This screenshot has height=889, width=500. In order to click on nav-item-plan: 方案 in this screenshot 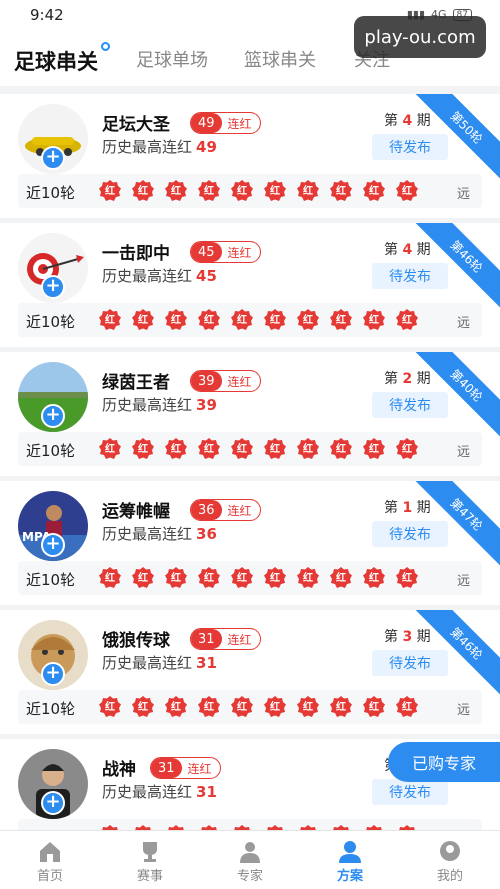, I will do `click(350, 860)`.